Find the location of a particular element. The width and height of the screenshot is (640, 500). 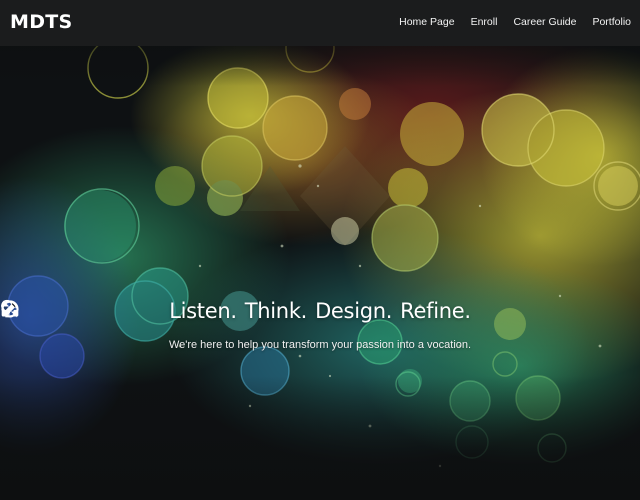

nav-link-career-guide: Career Guide is located at coordinates (544, 22).